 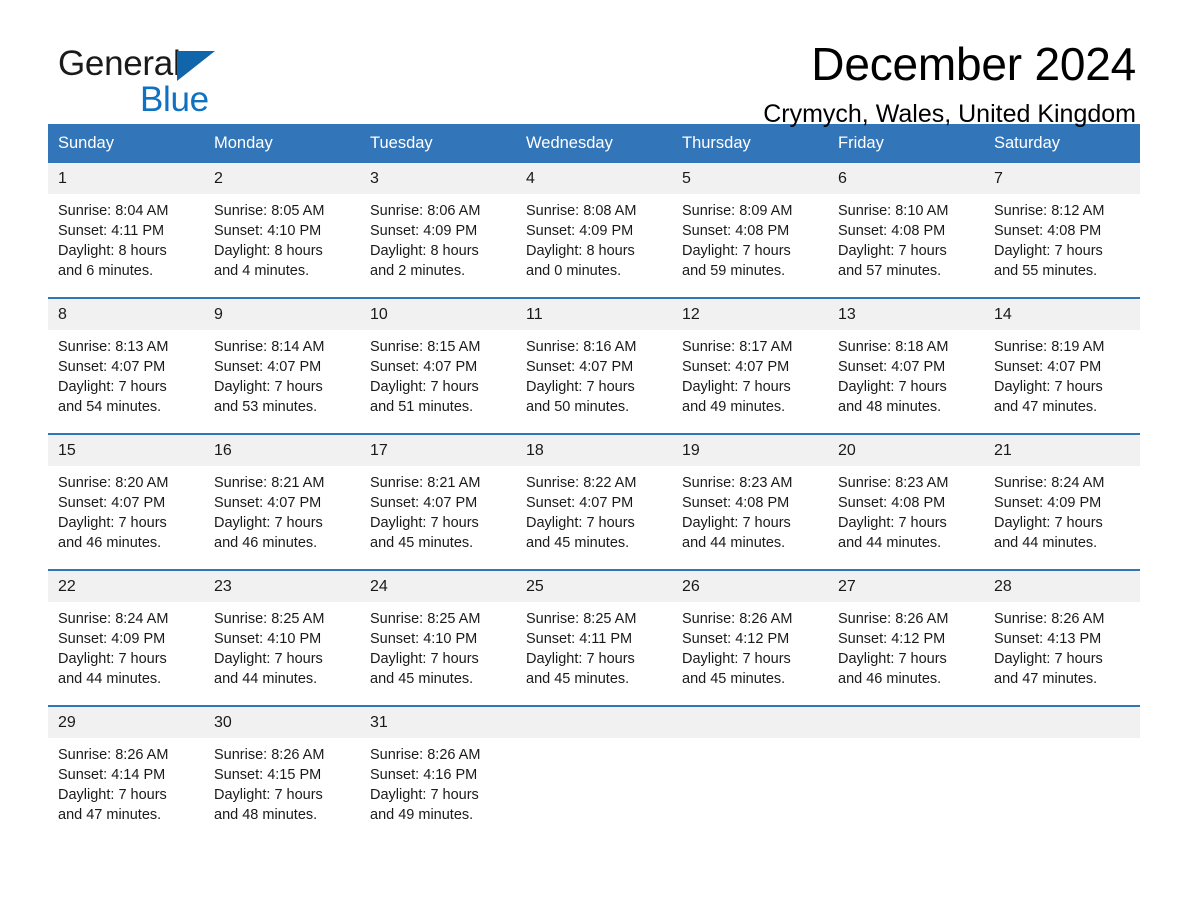 I want to click on daylight-text-line2: and 53 minutes., so click(x=266, y=407).